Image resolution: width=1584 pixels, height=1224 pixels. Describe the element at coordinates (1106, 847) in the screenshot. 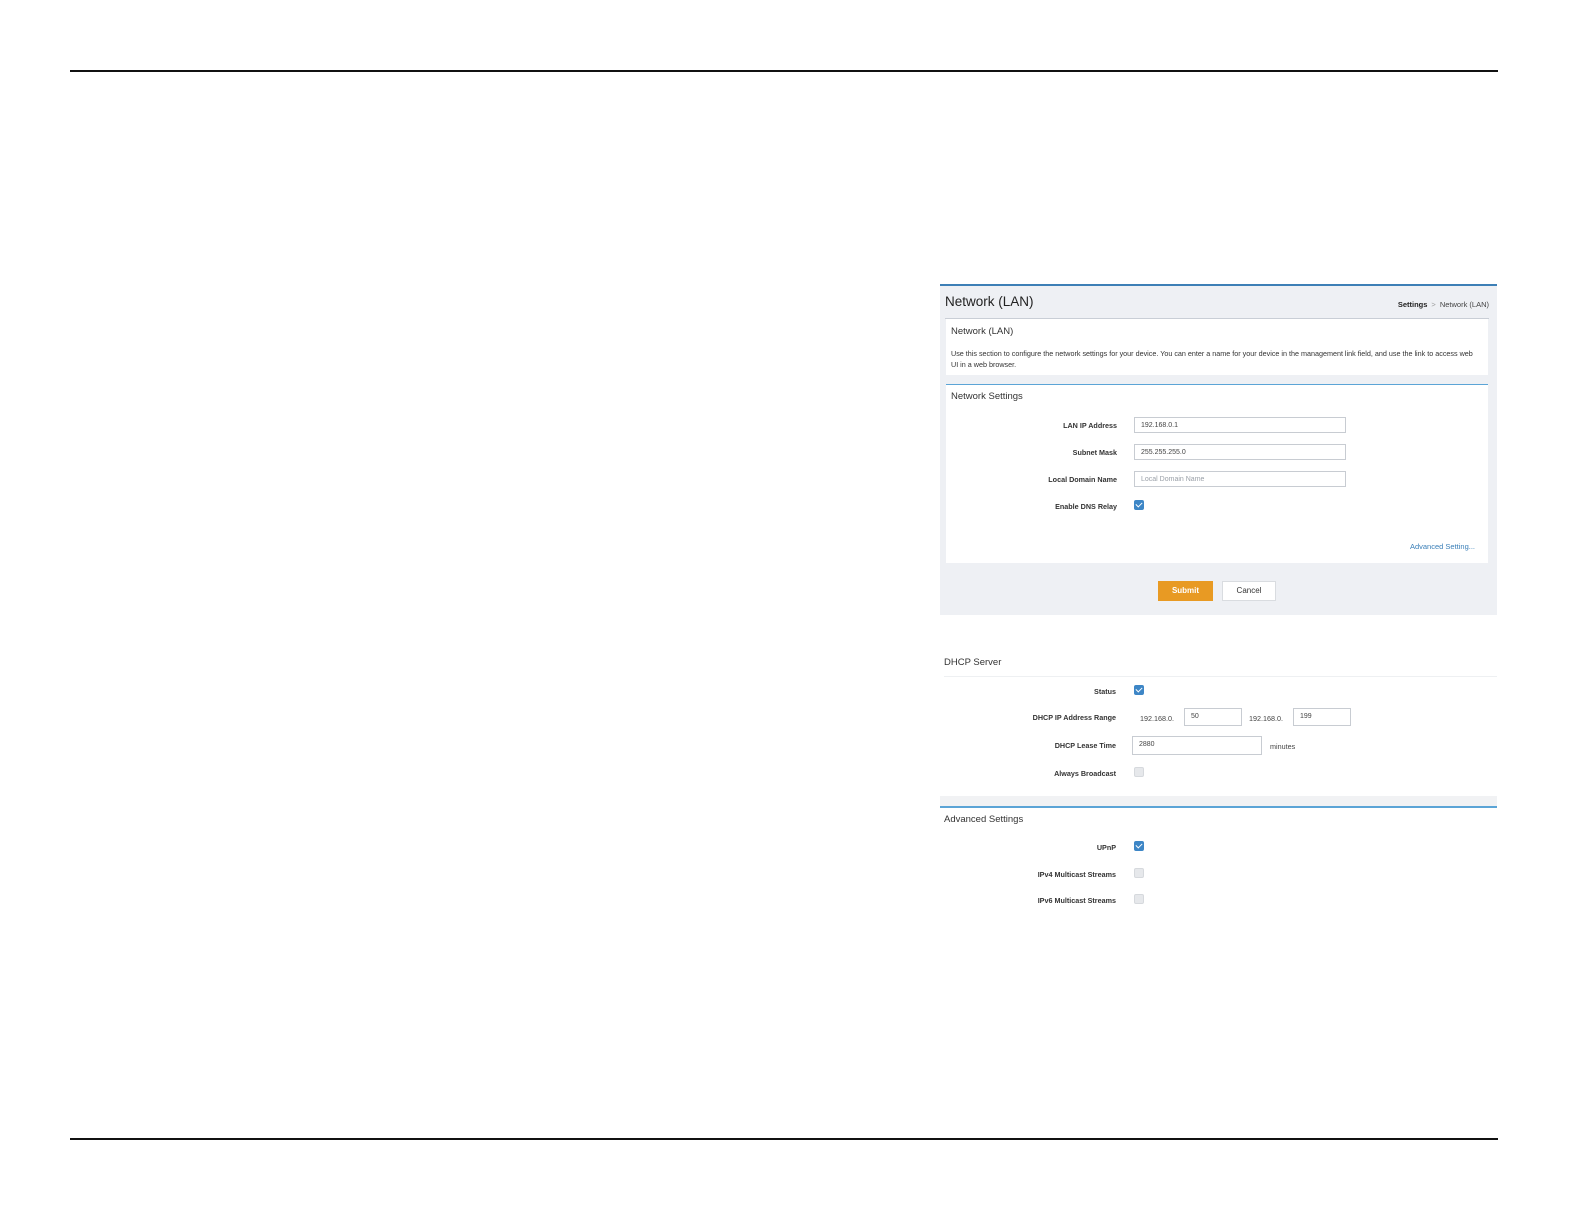

I see `upnp-label: UPnP` at that location.